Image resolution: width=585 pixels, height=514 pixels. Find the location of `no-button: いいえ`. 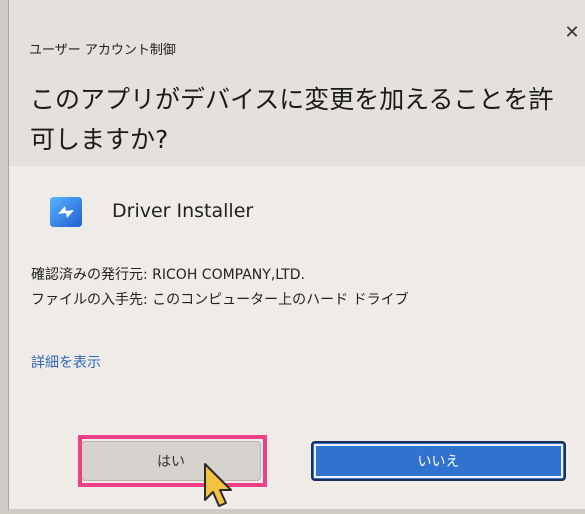

no-button: いいえ is located at coordinates (438, 461).